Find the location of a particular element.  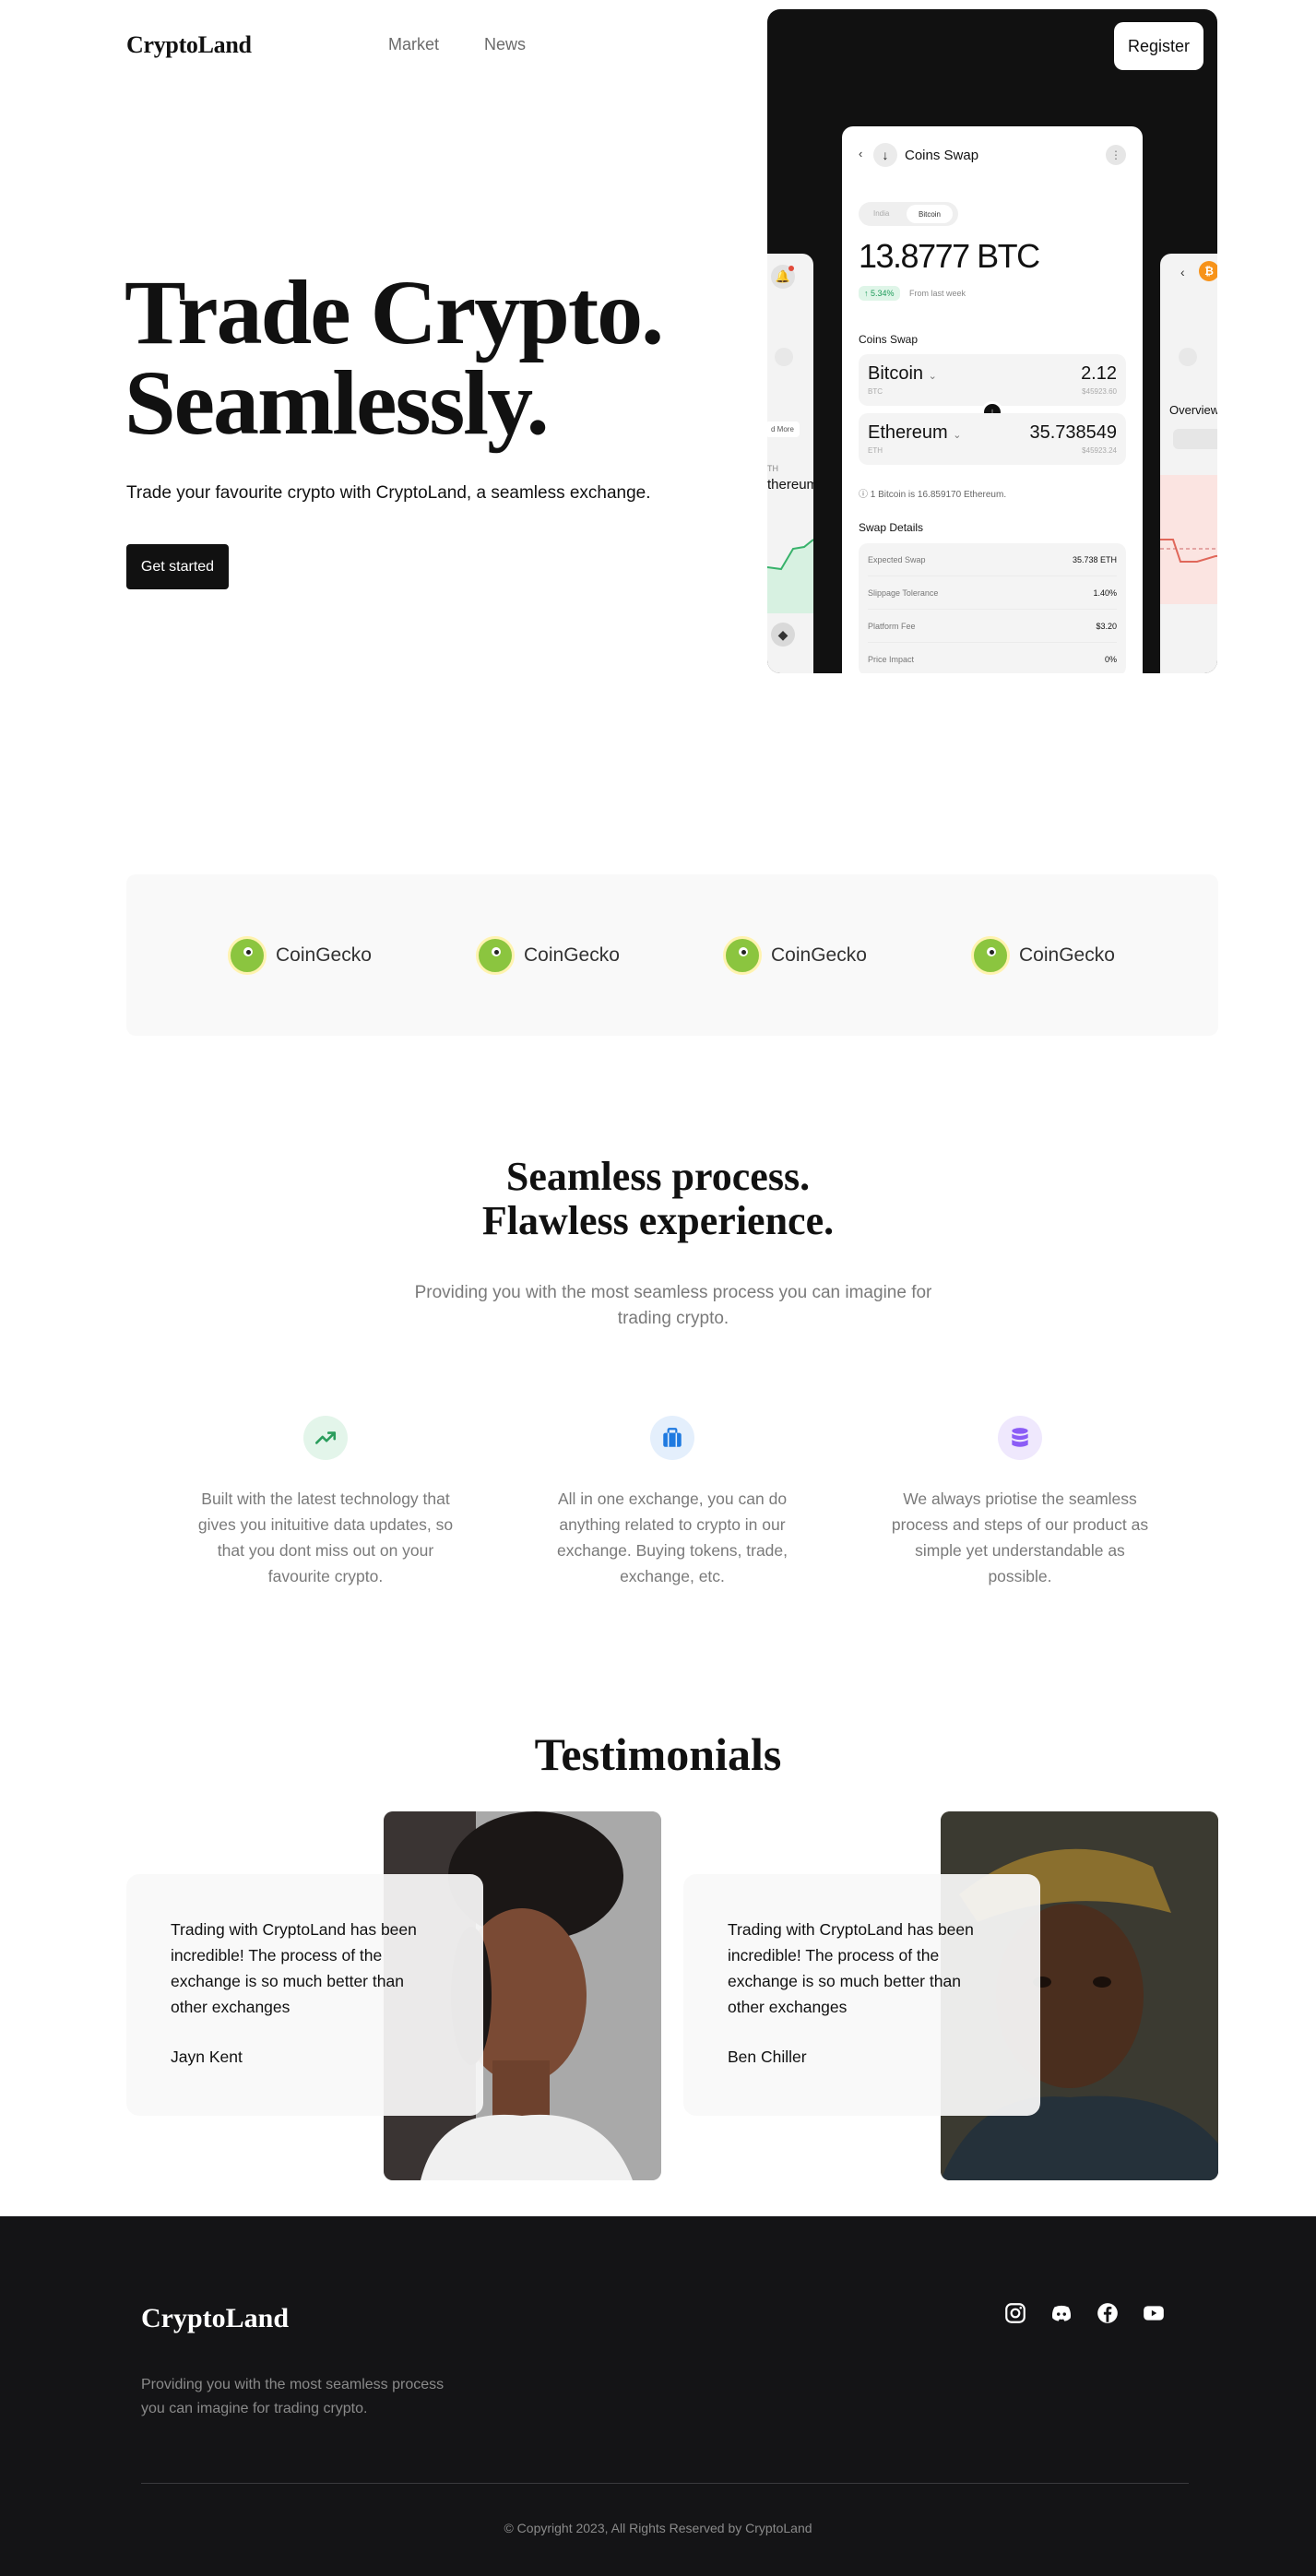

to-usd: $45923.24 is located at coordinates (1099, 450).